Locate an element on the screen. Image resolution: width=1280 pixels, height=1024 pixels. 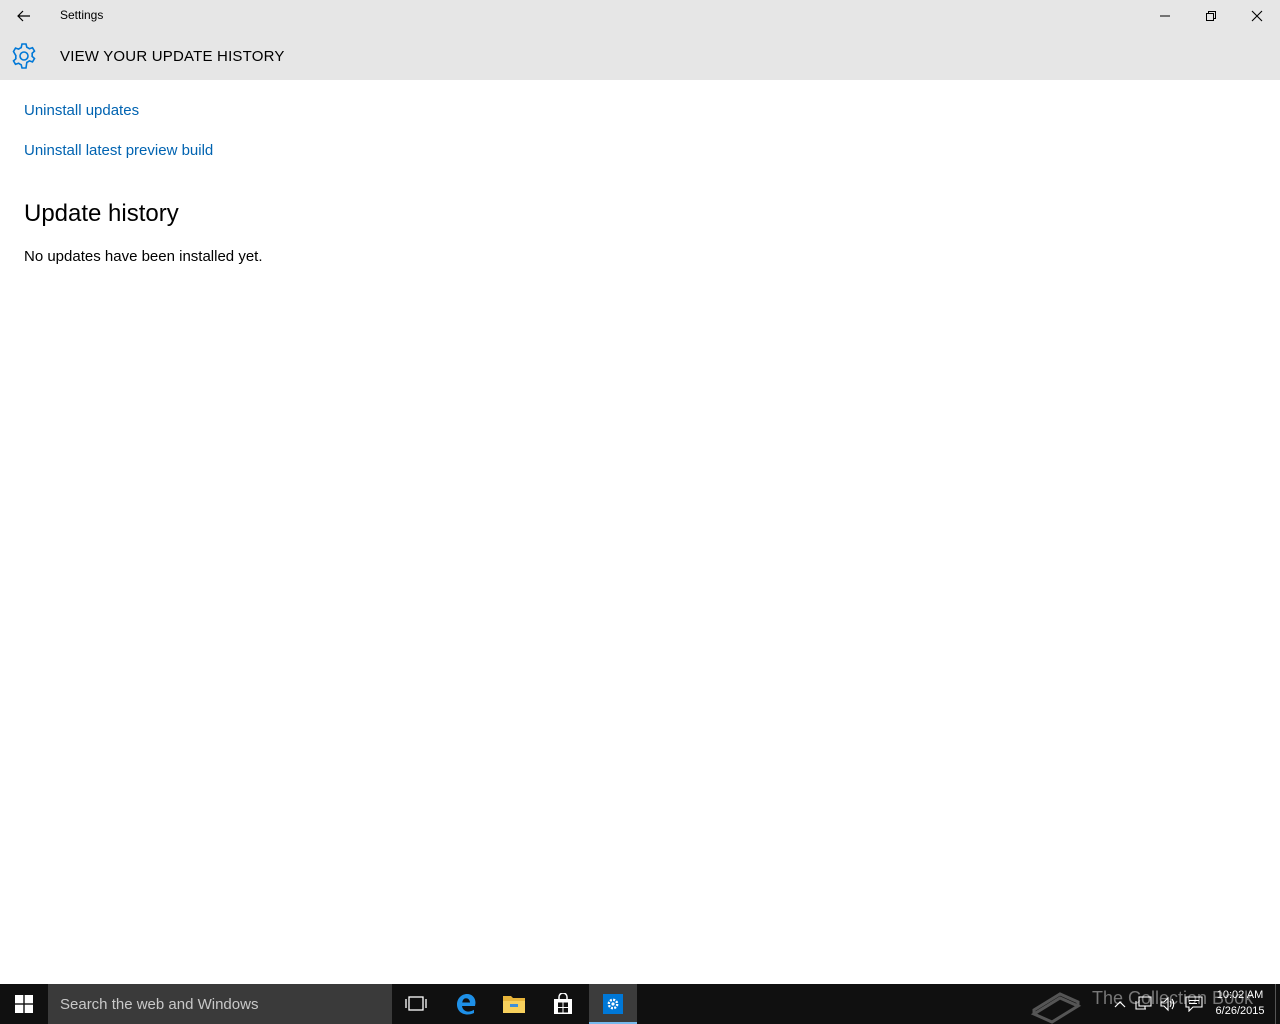
network-button is located at coordinates (1144, 1004).